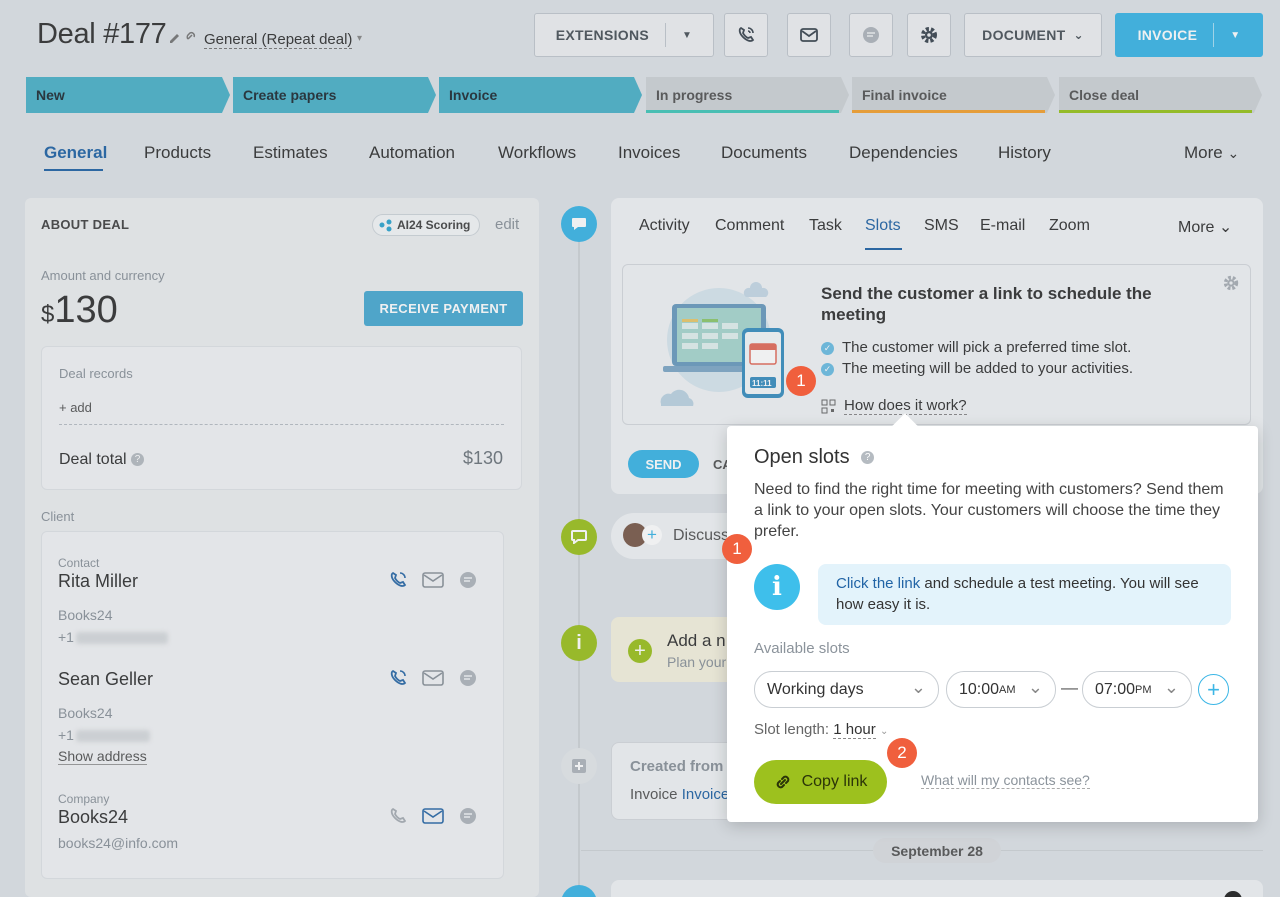  What do you see at coordinates (385, 225) in the screenshot?
I see `ai-scoring-icon` at bounding box center [385, 225].